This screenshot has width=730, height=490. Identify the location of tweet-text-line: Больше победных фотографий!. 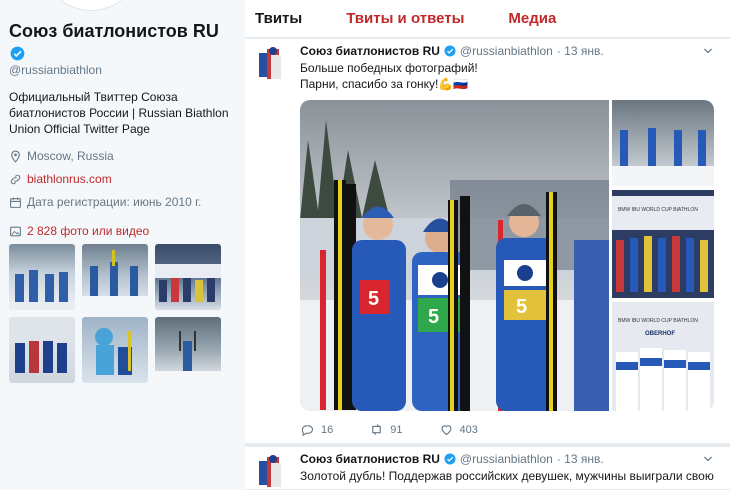
(389, 68).